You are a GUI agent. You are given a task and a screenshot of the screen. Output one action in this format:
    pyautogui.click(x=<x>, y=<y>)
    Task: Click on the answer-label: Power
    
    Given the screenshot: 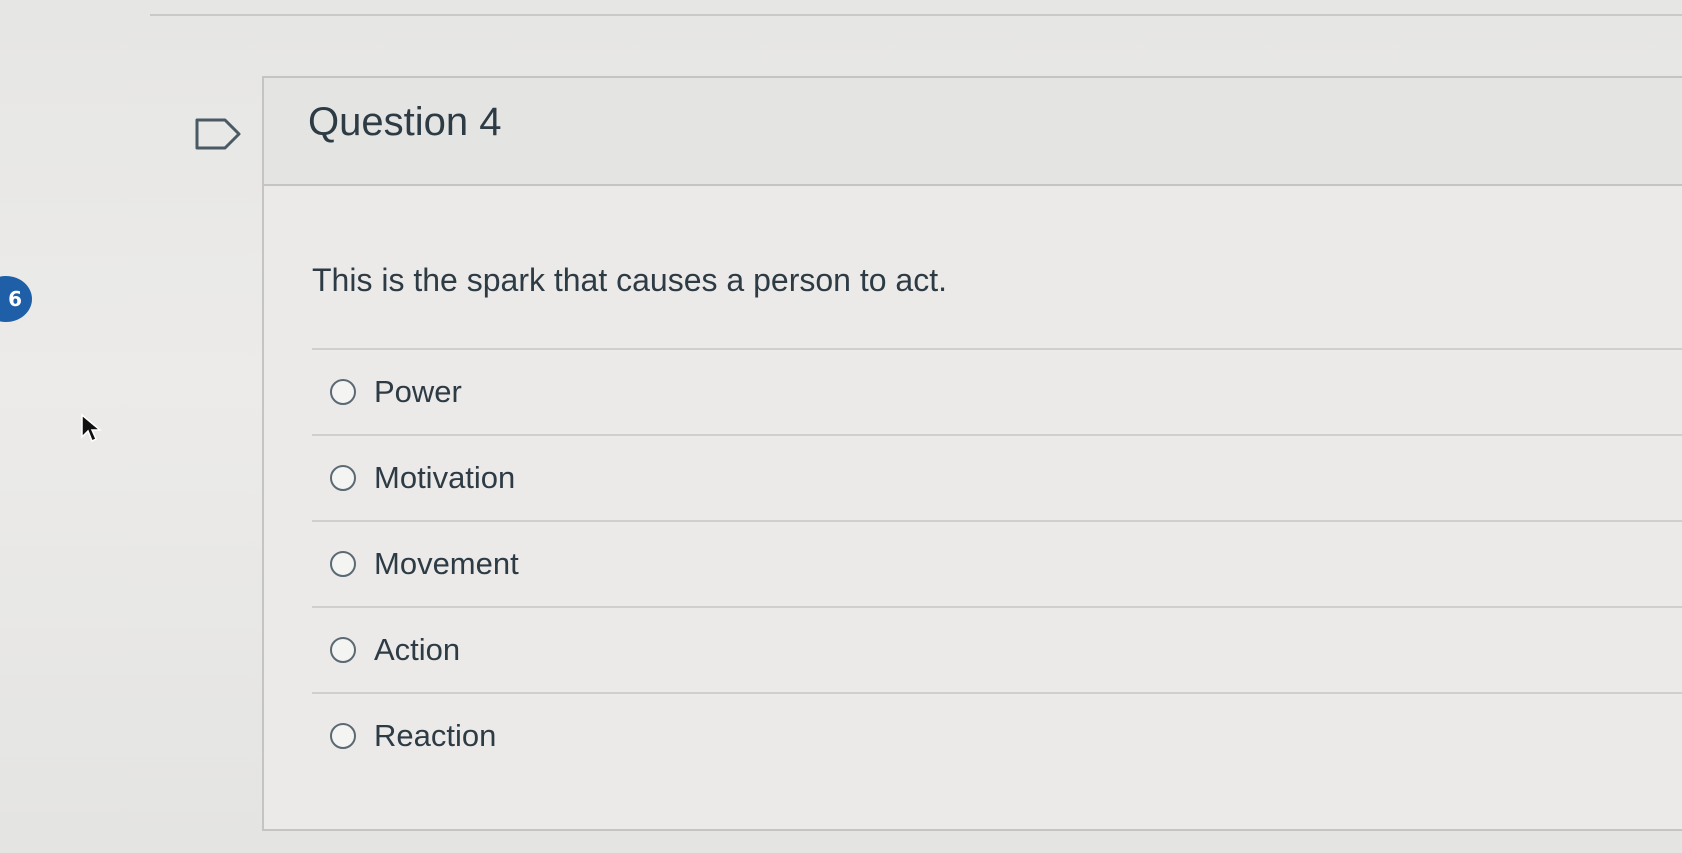 What is the action you would take?
    pyautogui.click(x=418, y=392)
    